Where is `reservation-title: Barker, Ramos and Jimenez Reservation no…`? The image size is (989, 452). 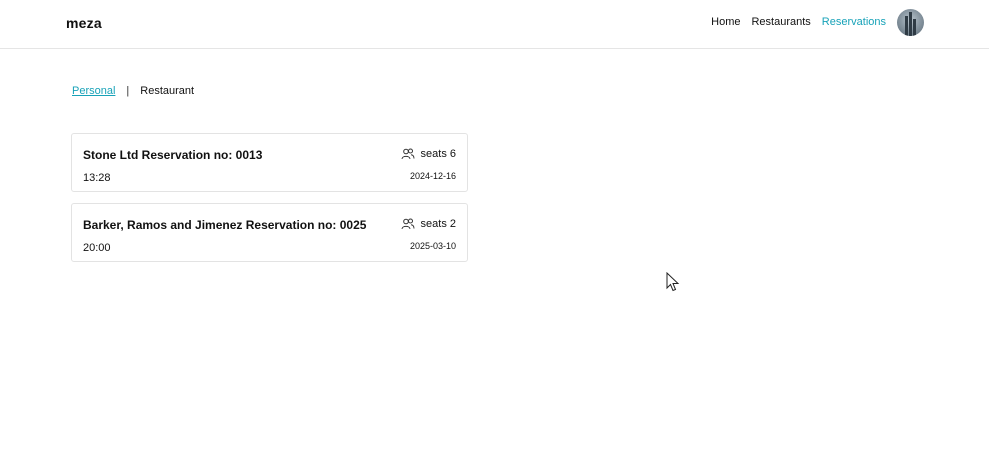 reservation-title: Barker, Ramos and Jimenez Reservation no… is located at coordinates (225, 225).